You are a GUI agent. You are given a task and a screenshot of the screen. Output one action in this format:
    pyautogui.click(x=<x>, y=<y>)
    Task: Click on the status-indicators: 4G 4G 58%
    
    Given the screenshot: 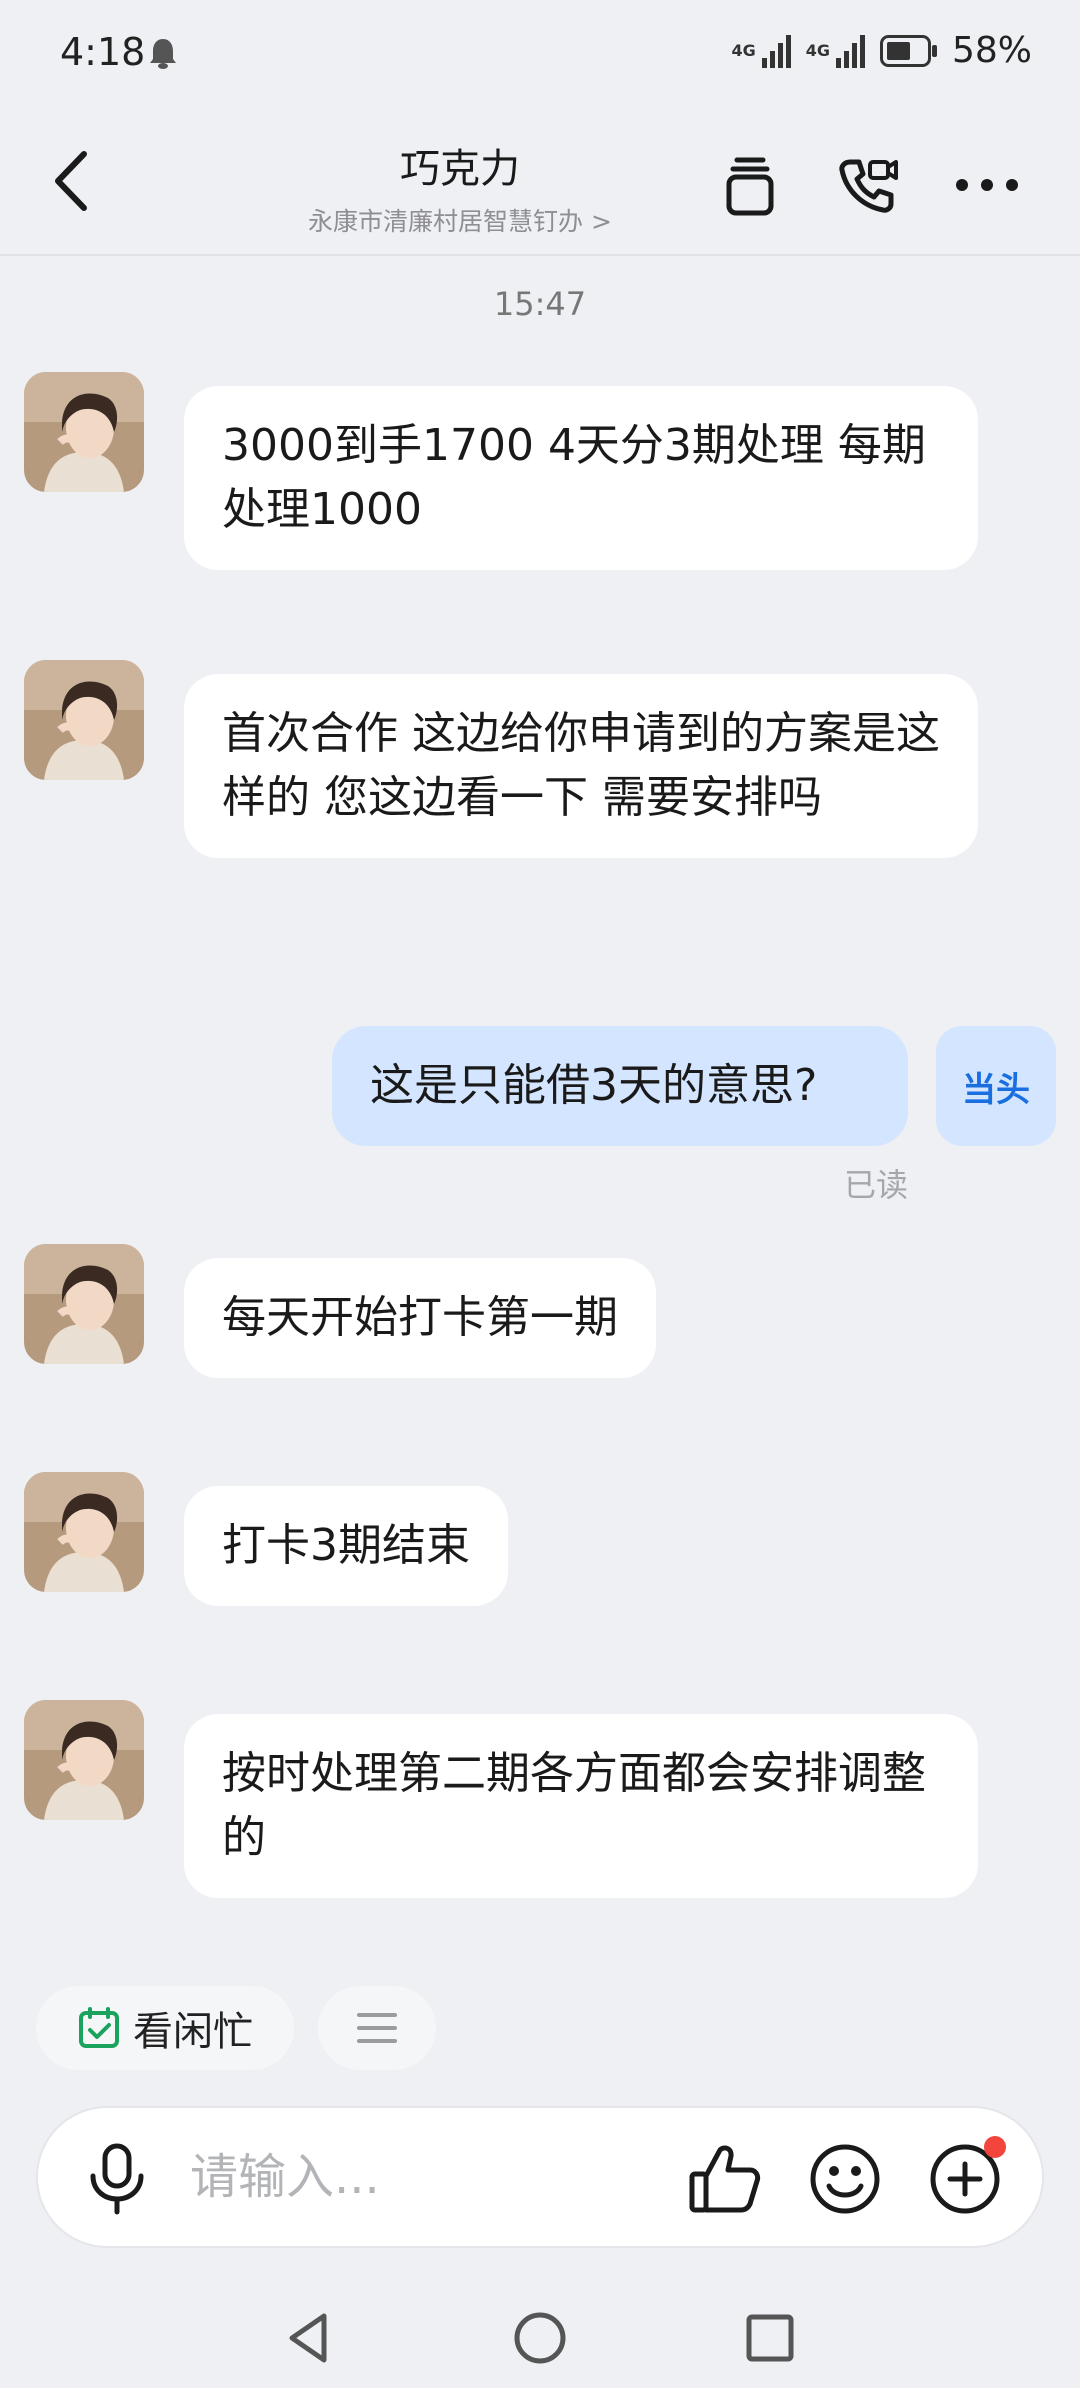 What is the action you would take?
    pyautogui.click(x=881, y=50)
    